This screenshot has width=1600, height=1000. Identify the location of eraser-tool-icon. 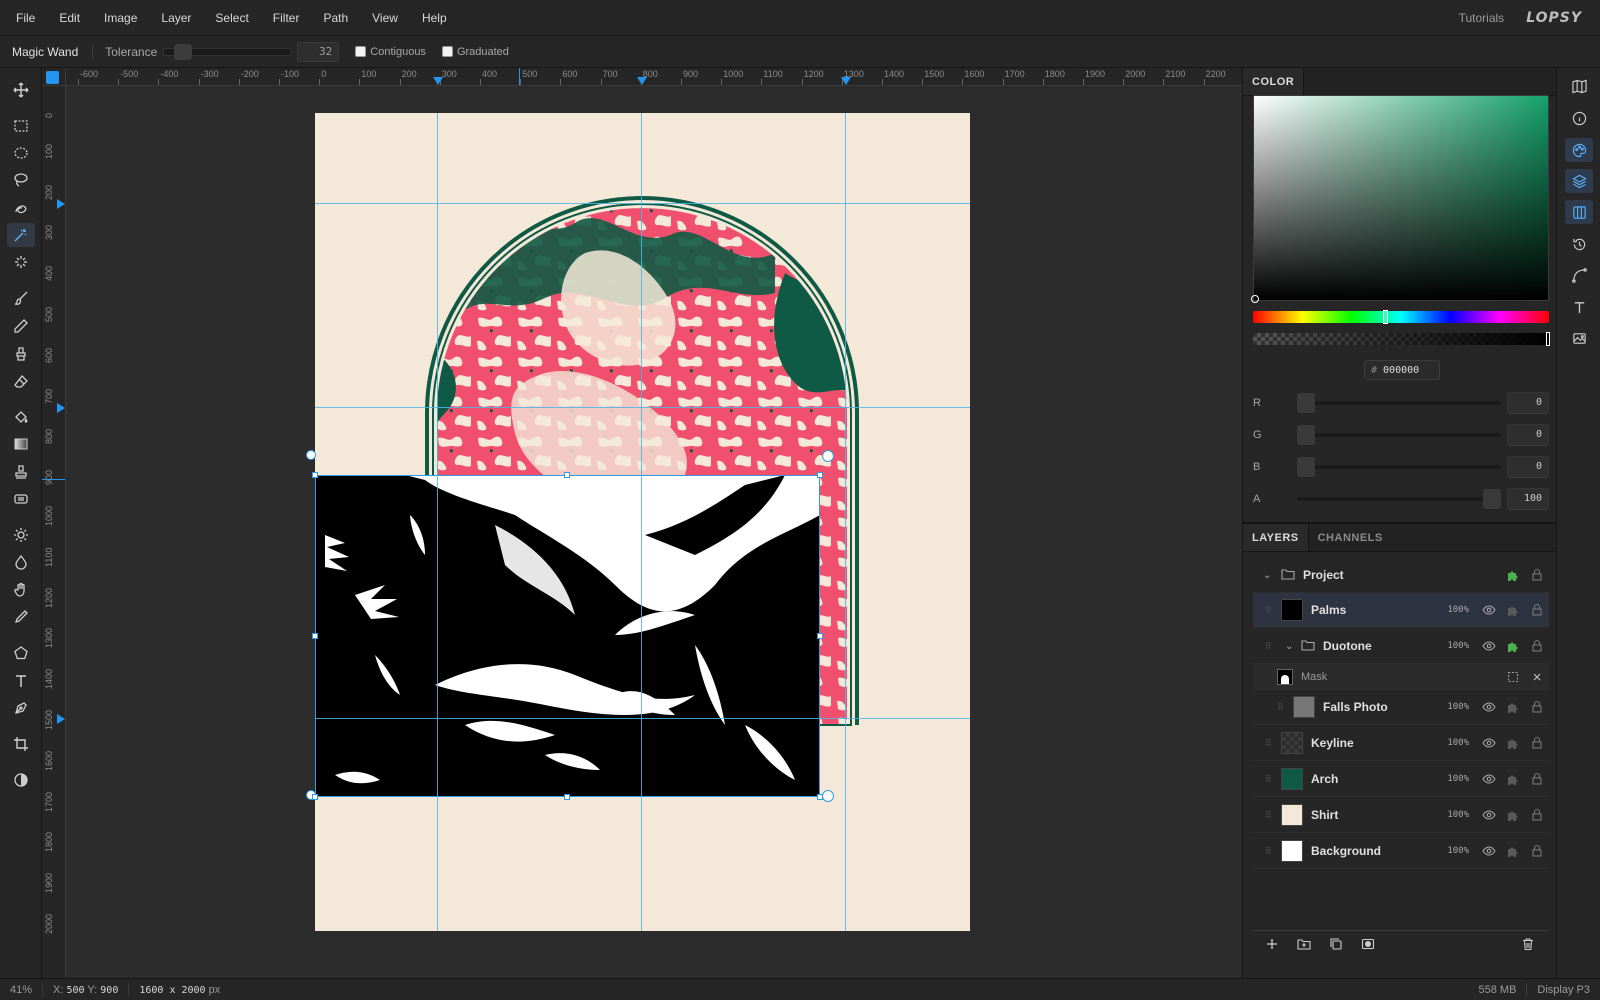
(21, 381).